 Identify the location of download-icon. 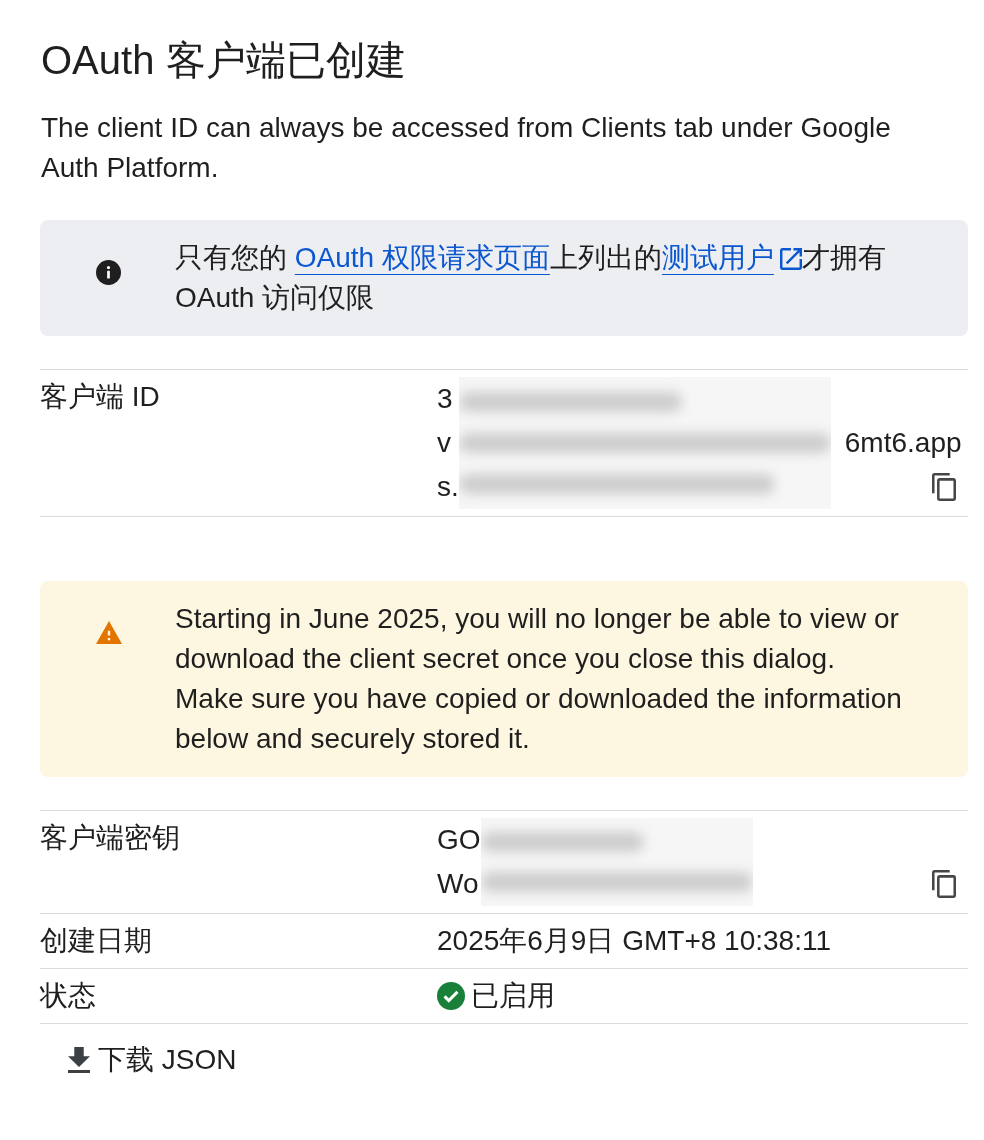
(79, 1060).